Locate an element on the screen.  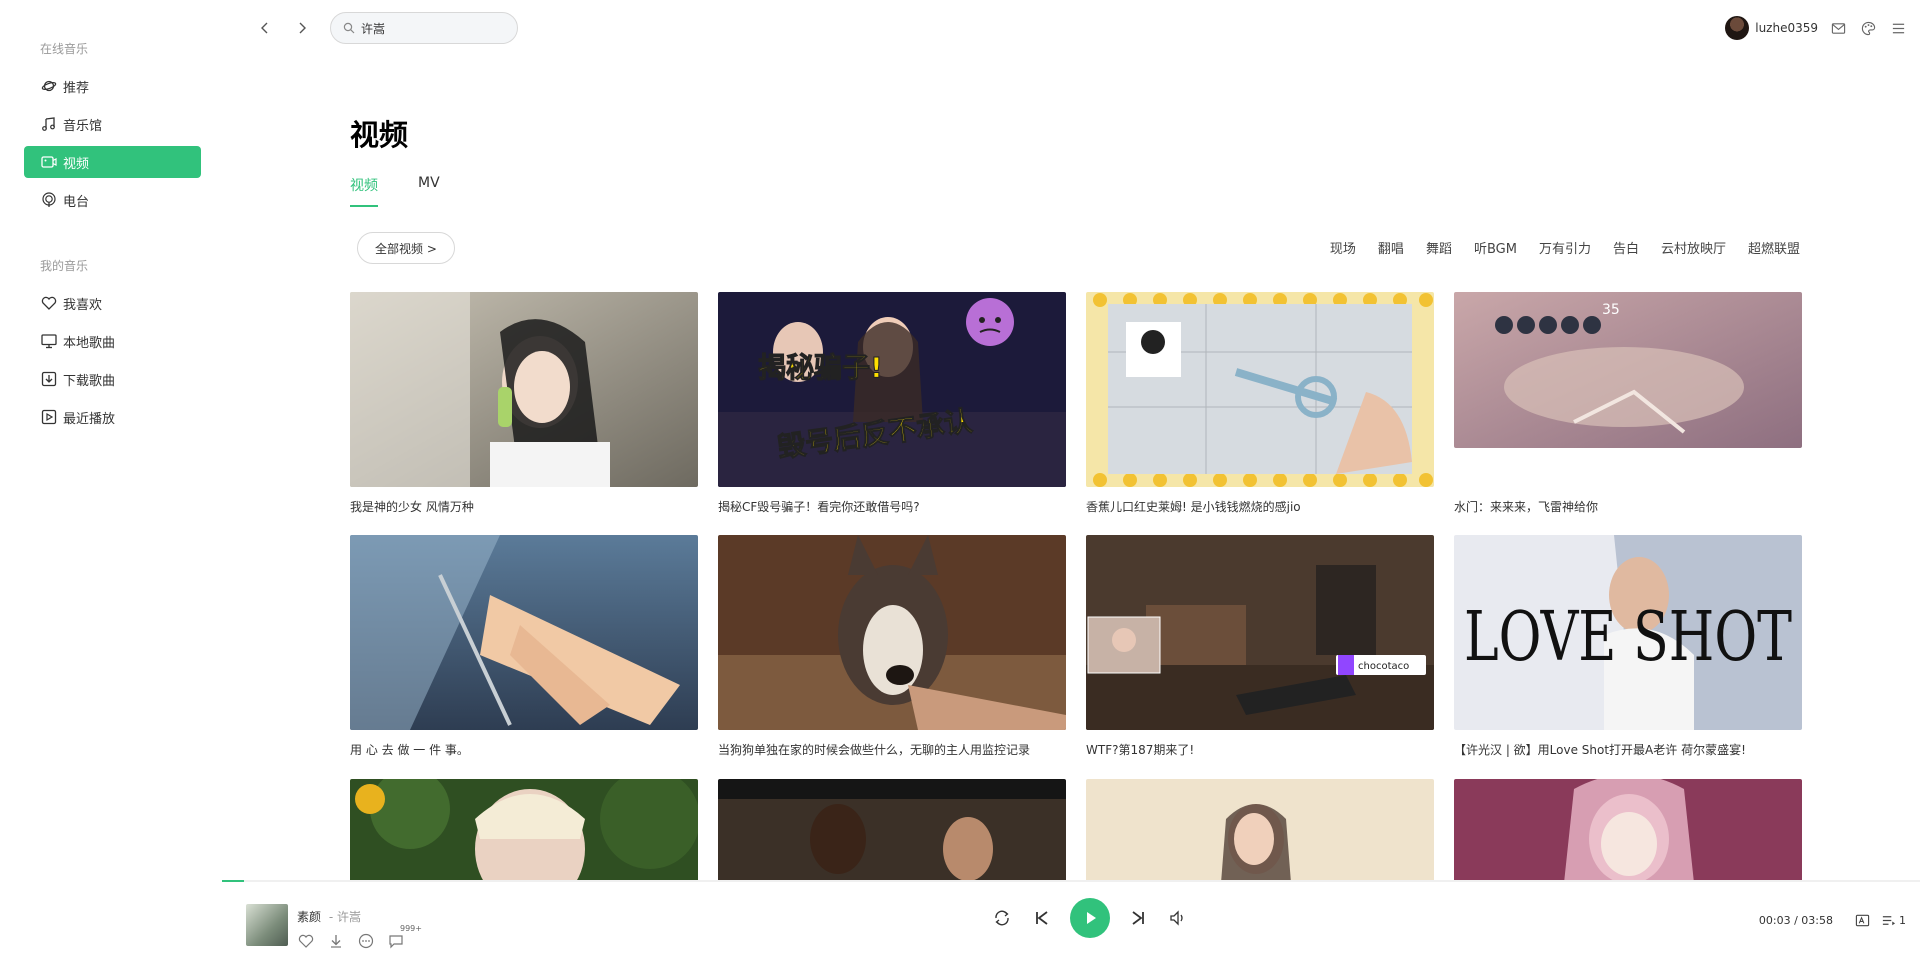
playback-controls is located at coordinates (1090, 918).